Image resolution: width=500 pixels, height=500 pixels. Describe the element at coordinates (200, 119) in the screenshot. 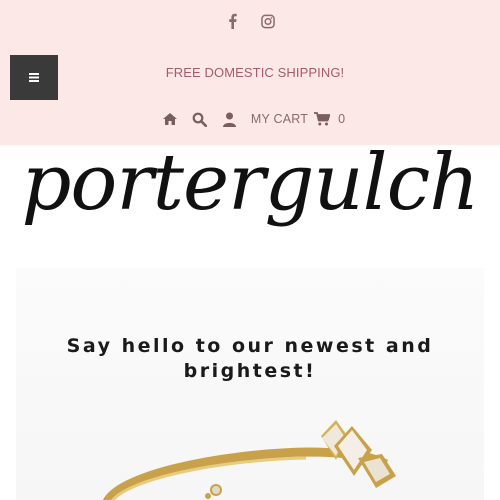

I see `search-icon` at that location.